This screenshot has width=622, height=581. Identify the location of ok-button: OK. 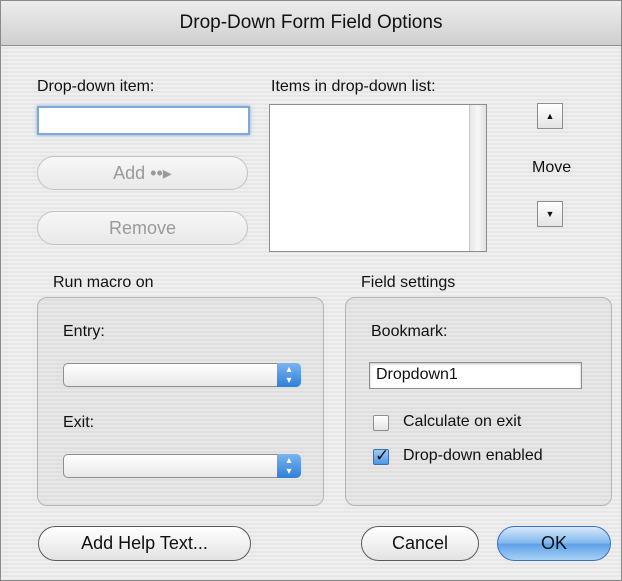
(554, 543).